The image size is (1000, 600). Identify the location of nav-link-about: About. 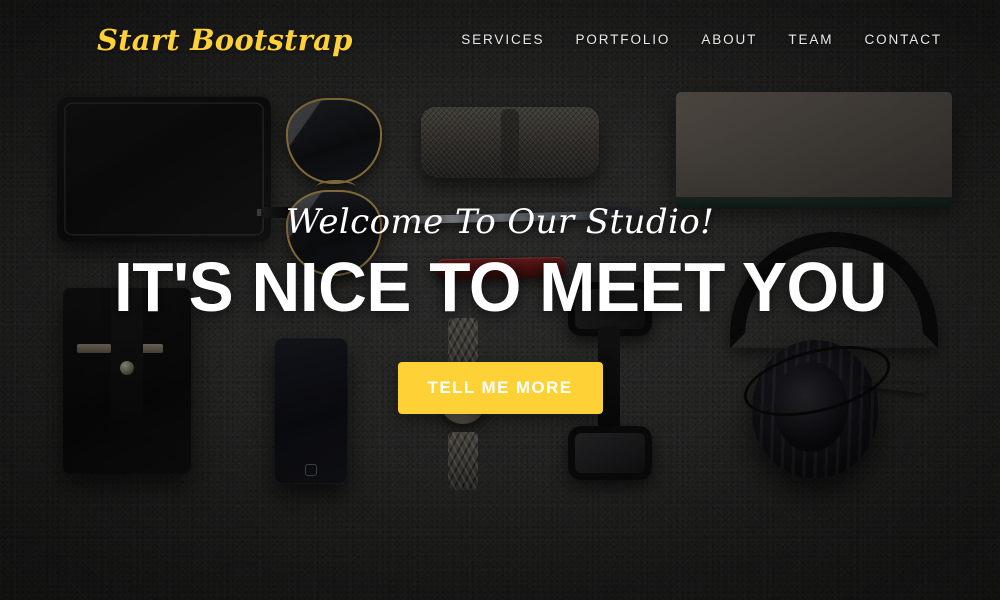
(729, 39).